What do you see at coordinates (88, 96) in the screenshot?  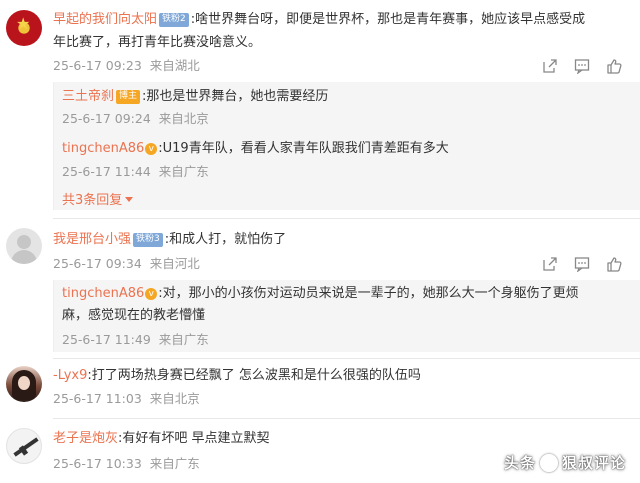 I see `username: 三土帝刹` at bounding box center [88, 96].